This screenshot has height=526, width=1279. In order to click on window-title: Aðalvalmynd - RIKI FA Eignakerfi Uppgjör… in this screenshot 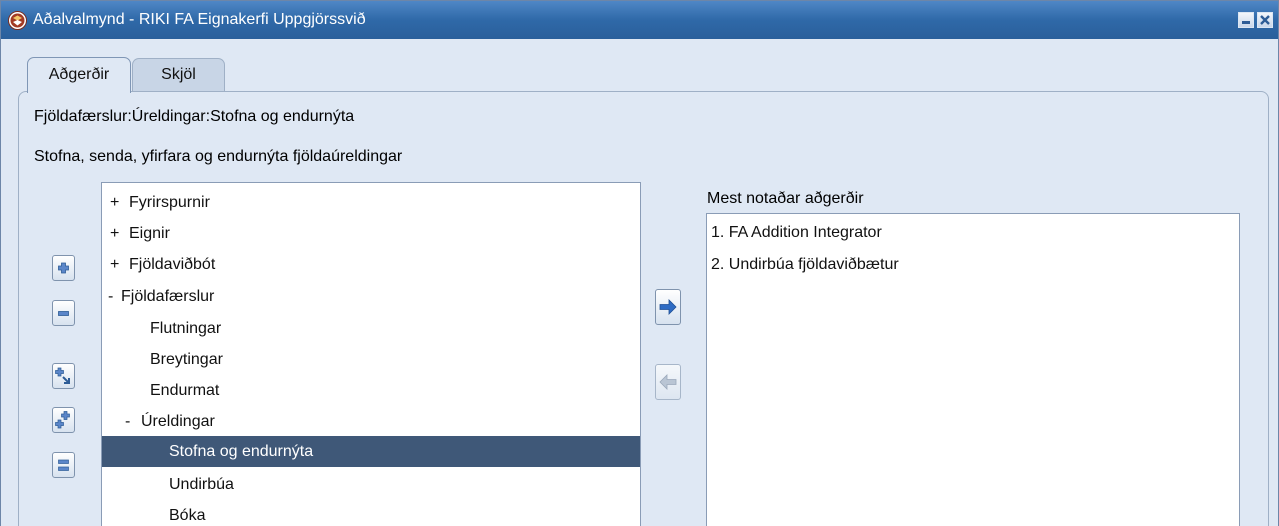, I will do `click(199, 19)`.